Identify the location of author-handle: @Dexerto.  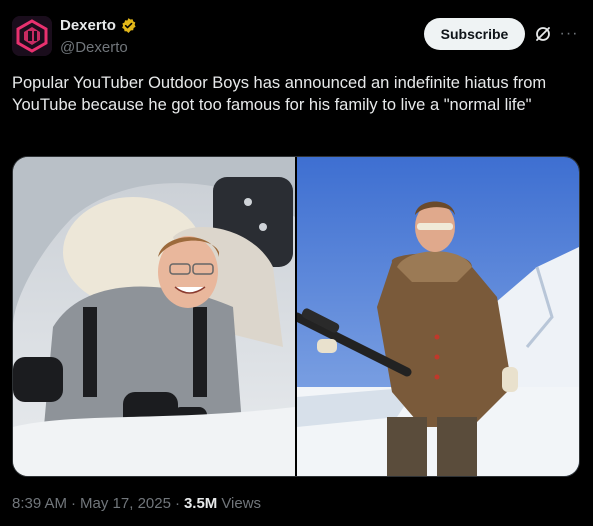
(94, 47).